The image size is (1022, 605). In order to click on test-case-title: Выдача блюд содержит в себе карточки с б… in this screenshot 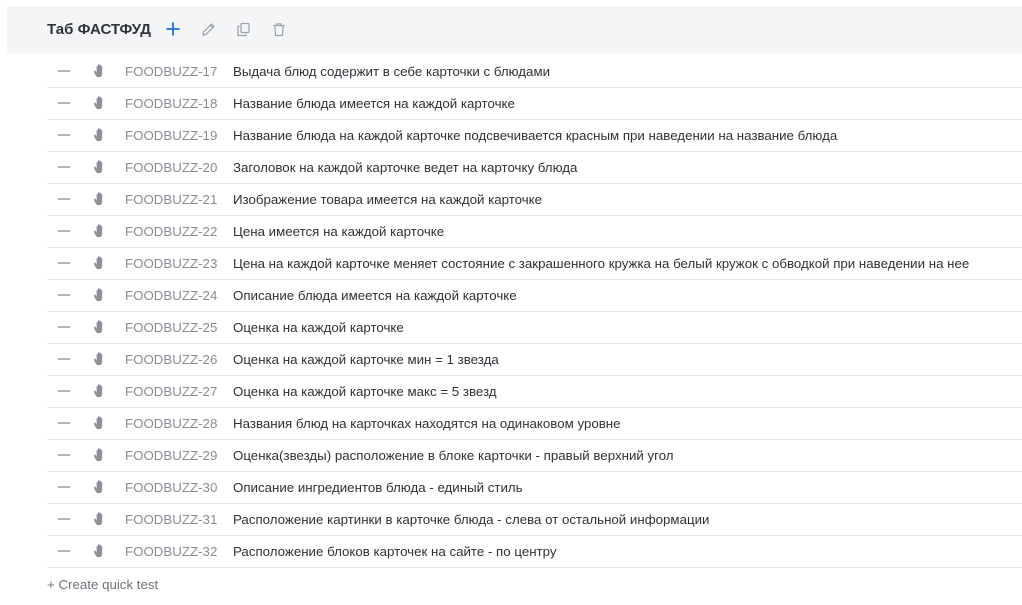, I will do `click(391, 71)`.